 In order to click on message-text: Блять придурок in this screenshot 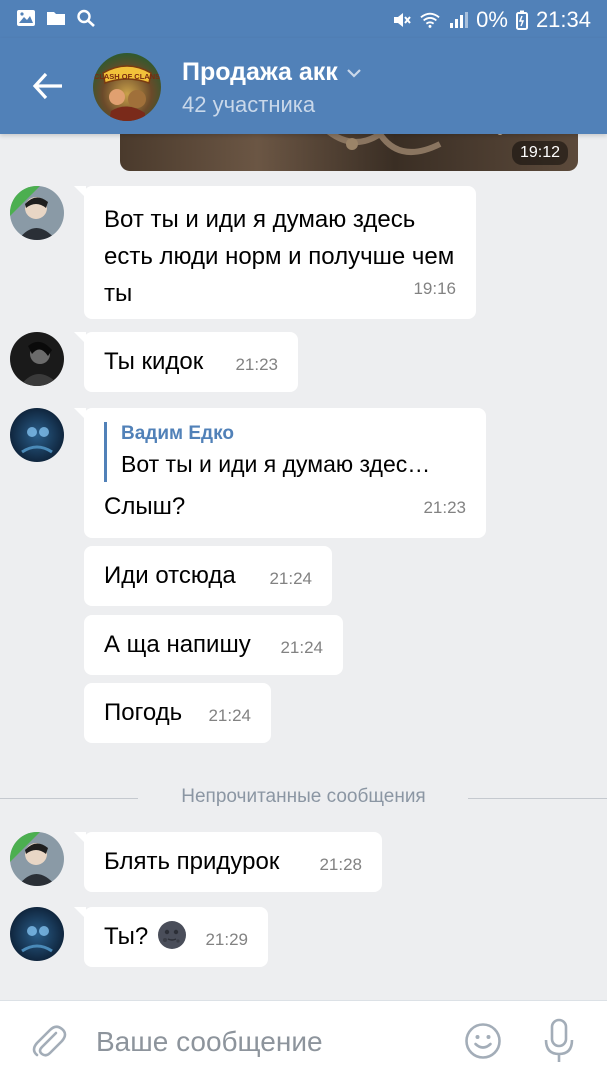, I will do `click(192, 861)`.